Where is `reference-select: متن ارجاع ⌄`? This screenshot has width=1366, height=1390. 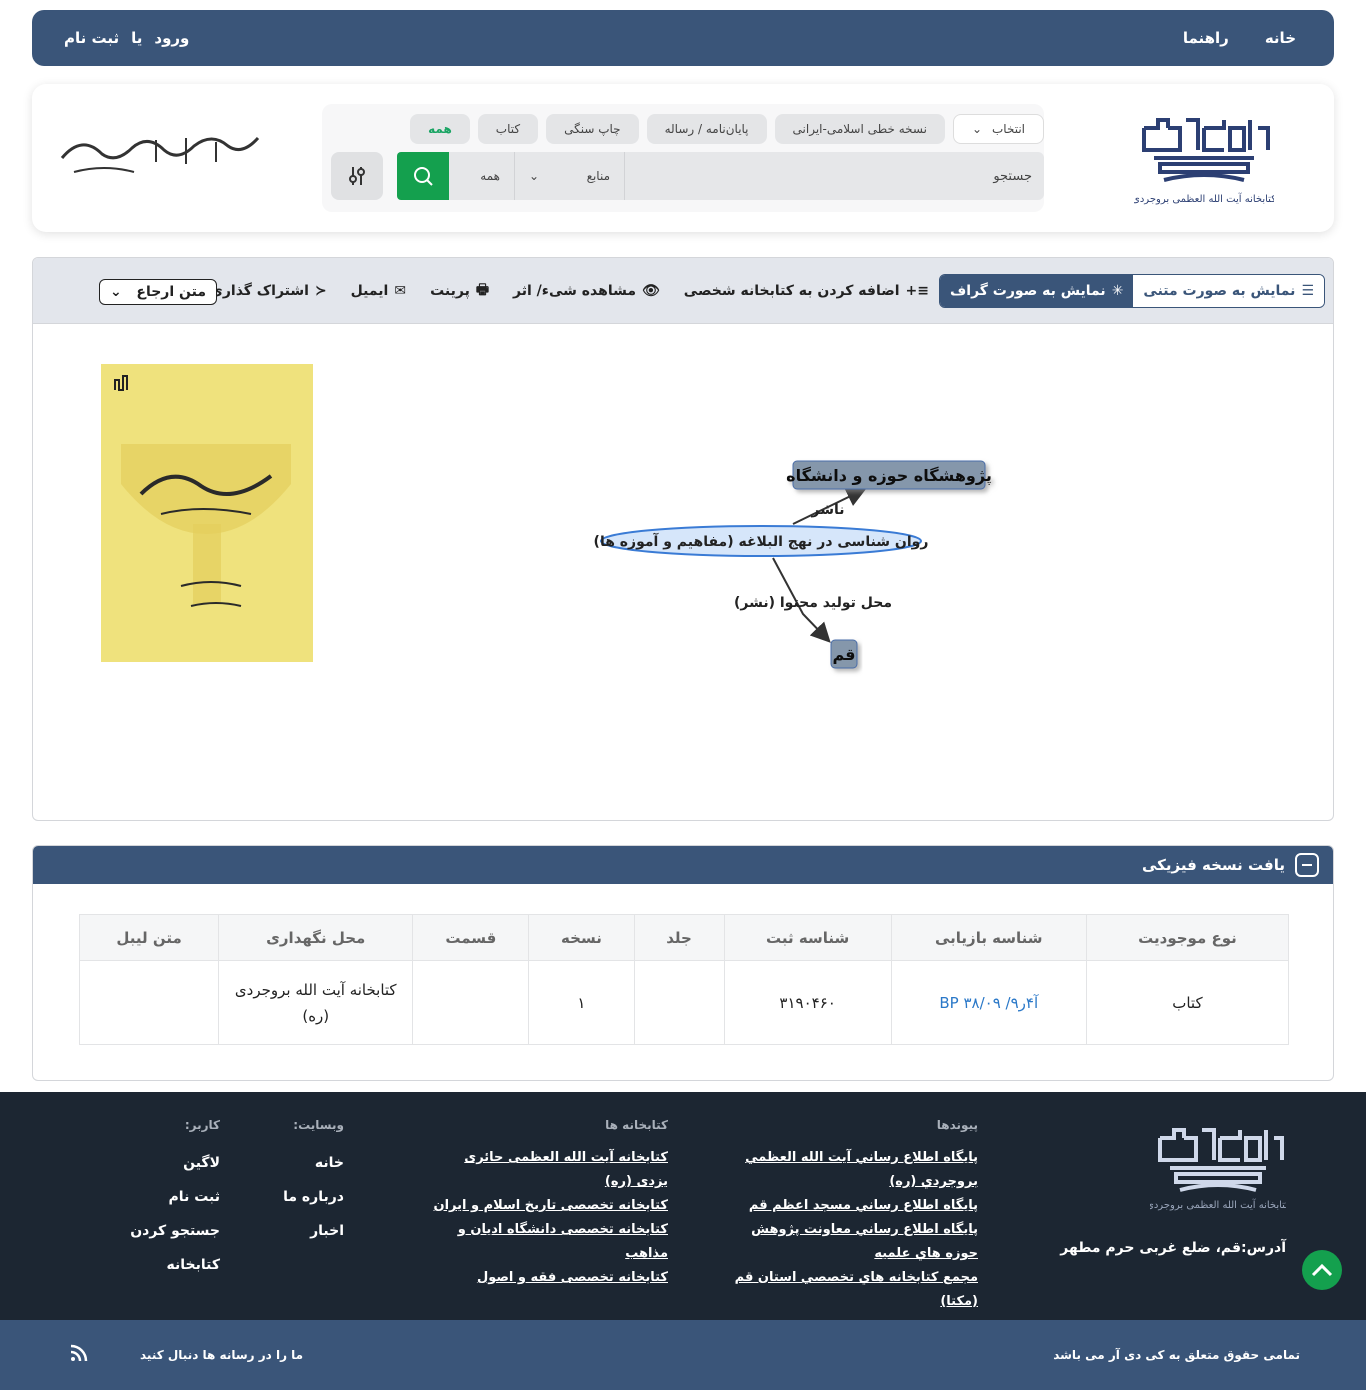
reference-select: متن ارجاع ⌄ is located at coordinates (158, 292).